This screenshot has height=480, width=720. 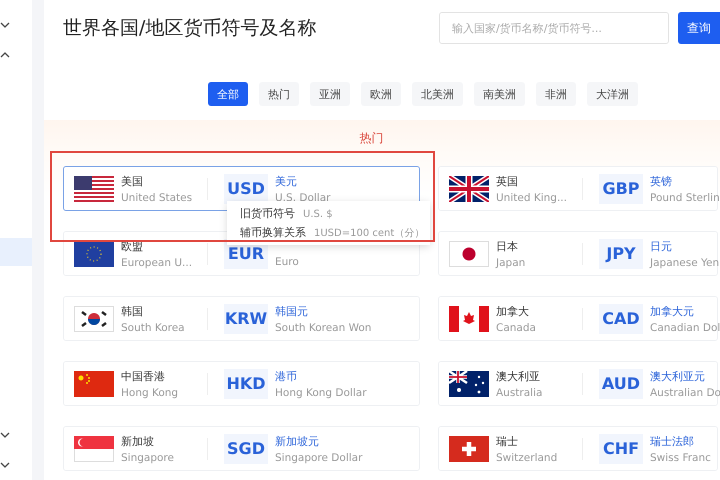 What do you see at coordinates (286, 376) in the screenshot?
I see `currency-name: 港币` at bounding box center [286, 376].